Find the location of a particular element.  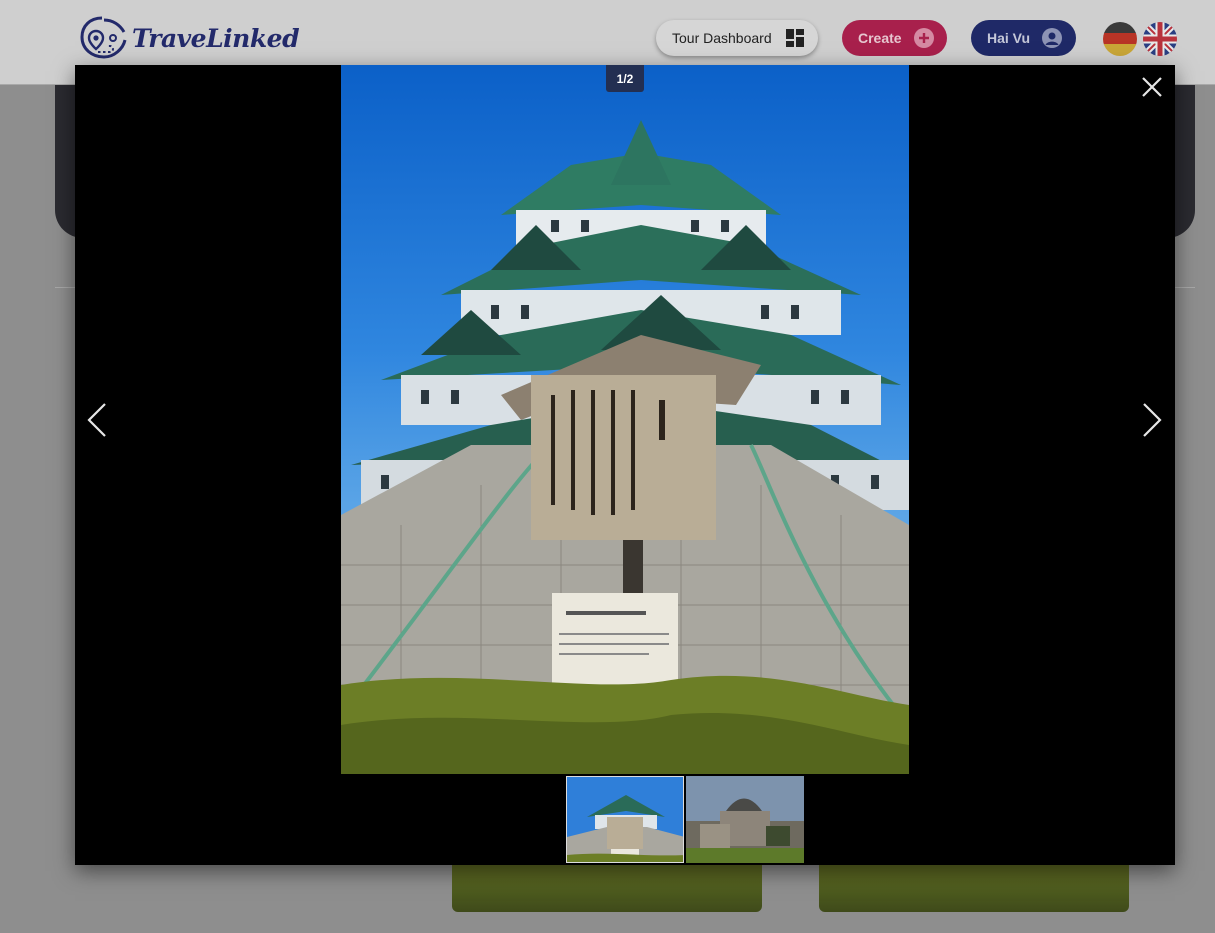

create-button: Create is located at coordinates (894, 38).